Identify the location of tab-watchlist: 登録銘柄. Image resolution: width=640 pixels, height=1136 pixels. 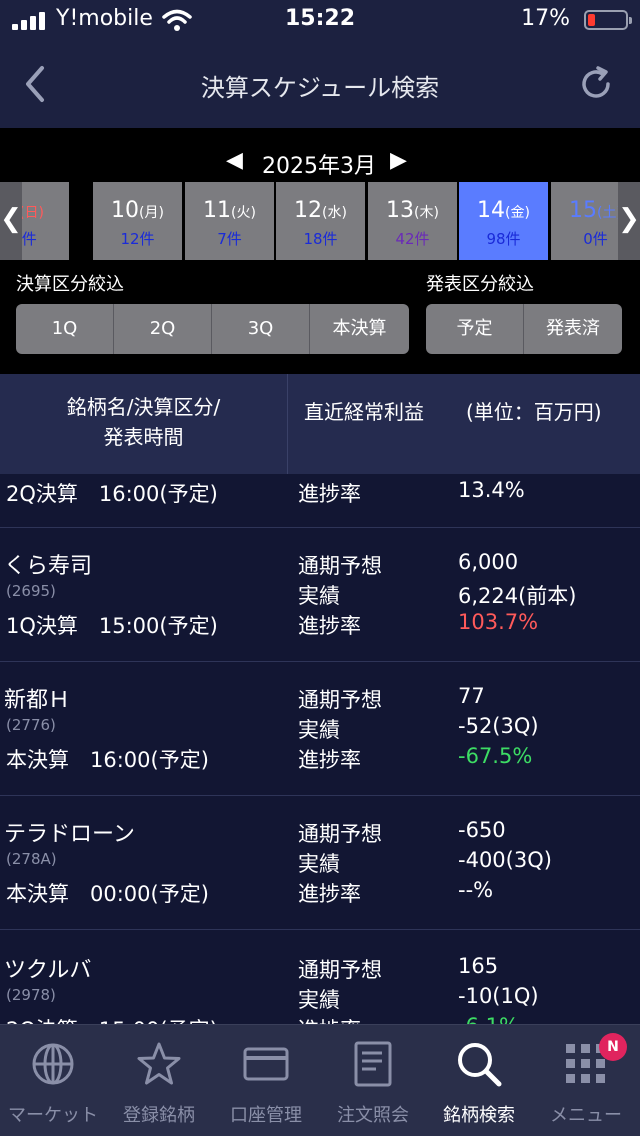
(159, 1080).